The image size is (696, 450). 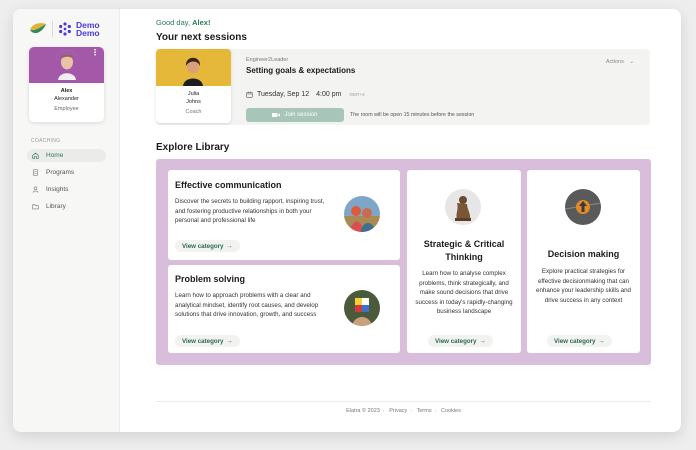 What do you see at coordinates (57, 189) in the screenshot?
I see `sidebar-item-label: Insights` at bounding box center [57, 189].